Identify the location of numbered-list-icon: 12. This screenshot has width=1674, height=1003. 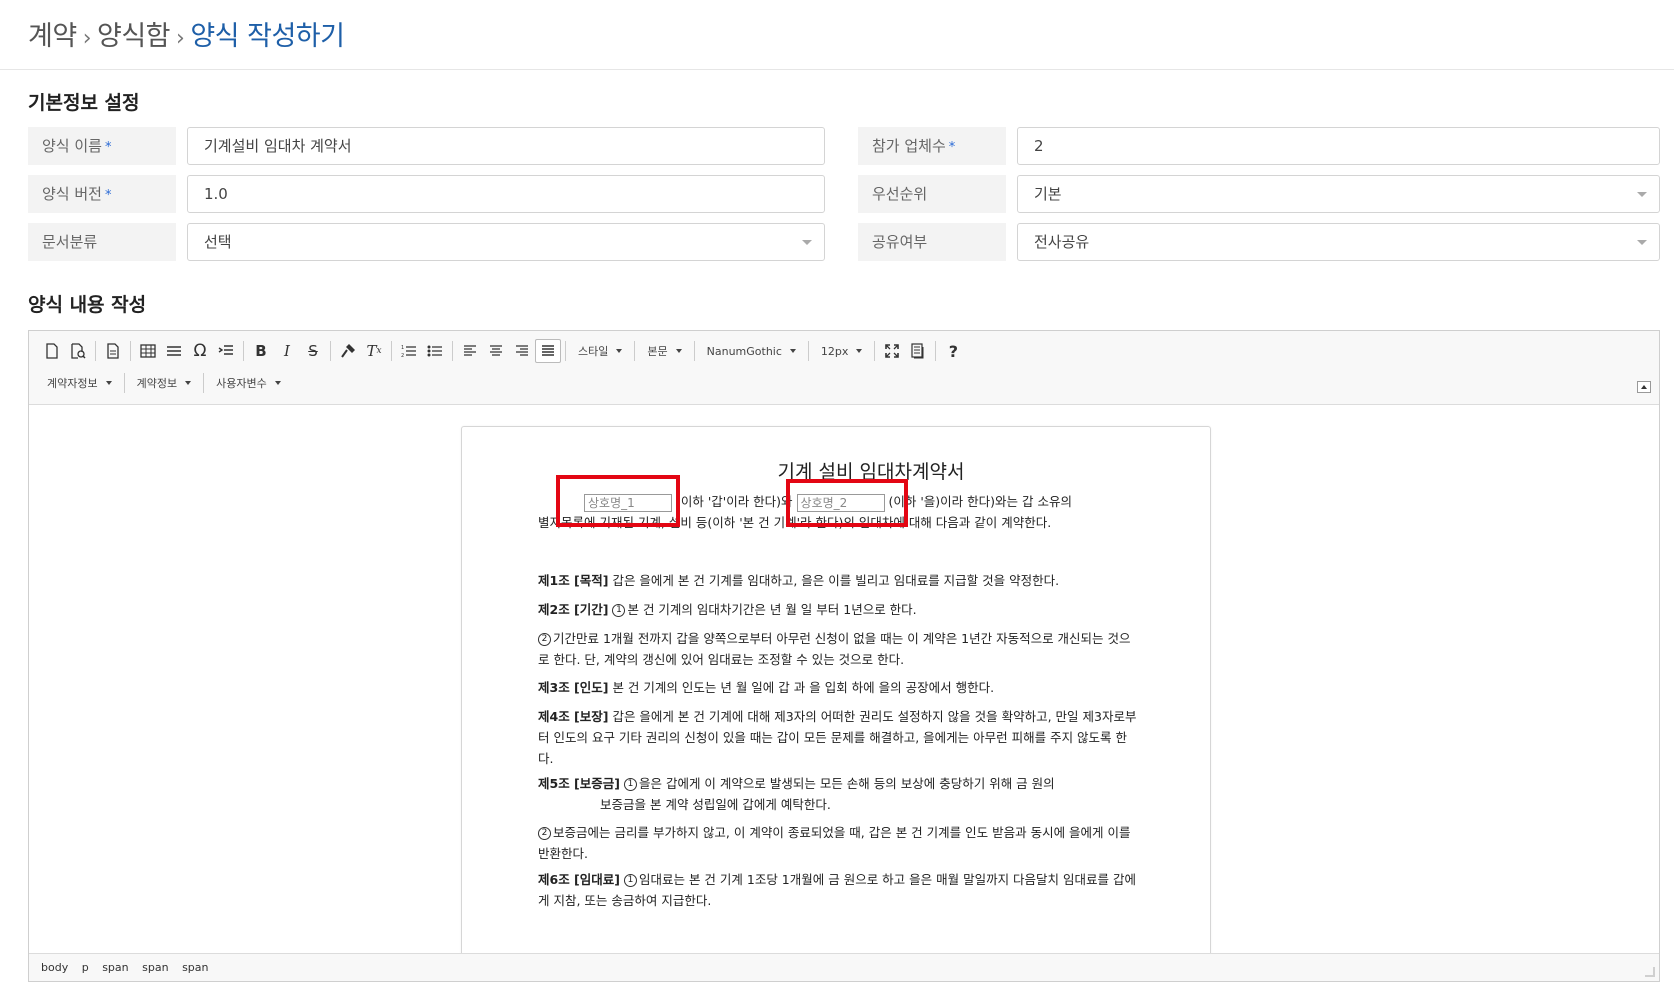
(409, 351).